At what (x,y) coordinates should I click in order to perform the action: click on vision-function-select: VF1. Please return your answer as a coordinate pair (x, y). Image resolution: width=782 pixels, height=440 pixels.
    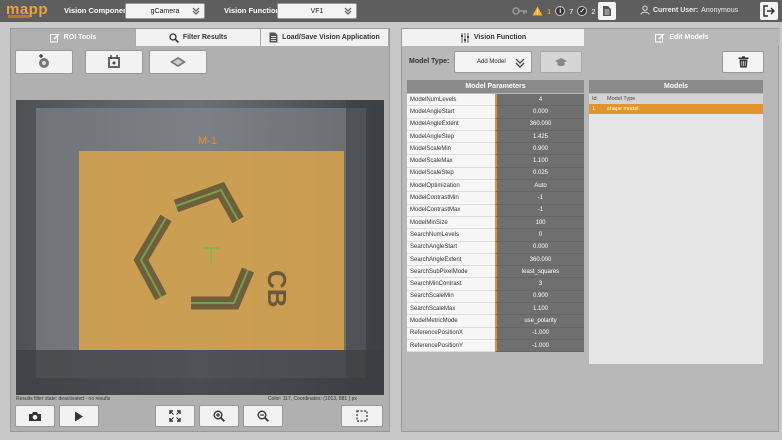
    Looking at the image, I should click on (317, 11).